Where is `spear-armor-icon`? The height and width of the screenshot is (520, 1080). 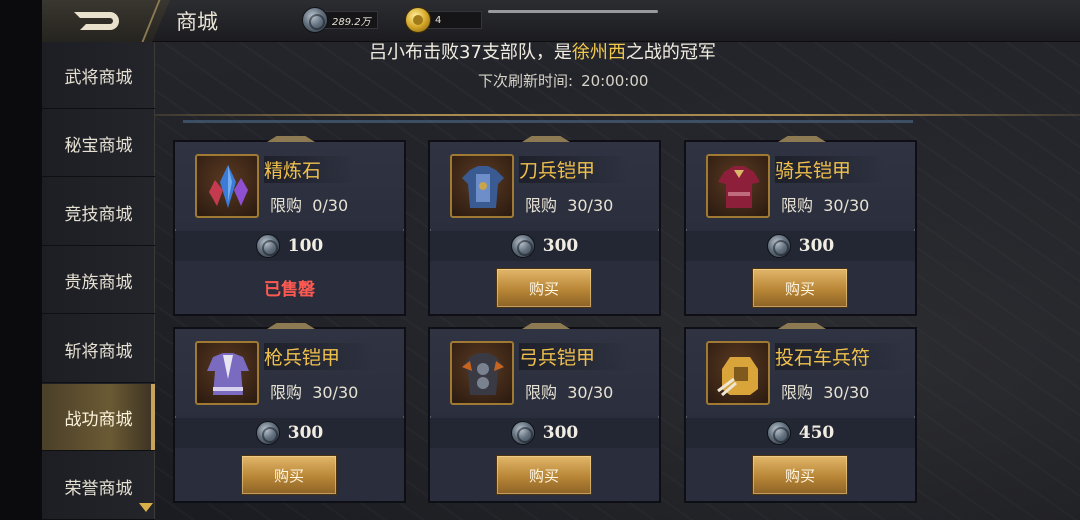
spear-armor-icon is located at coordinates (227, 373).